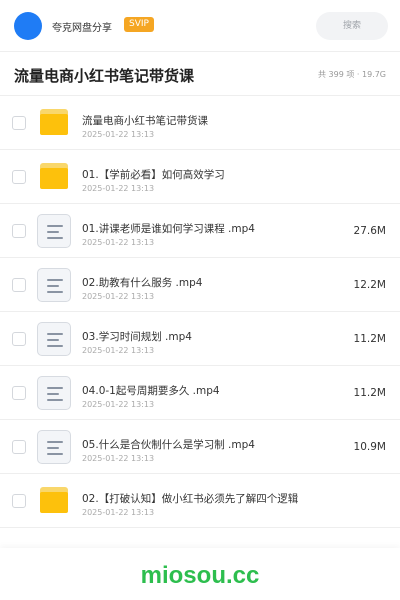  I want to click on item-name: 01.讲课老师是谁如何学习课程 .mp4, so click(168, 229).